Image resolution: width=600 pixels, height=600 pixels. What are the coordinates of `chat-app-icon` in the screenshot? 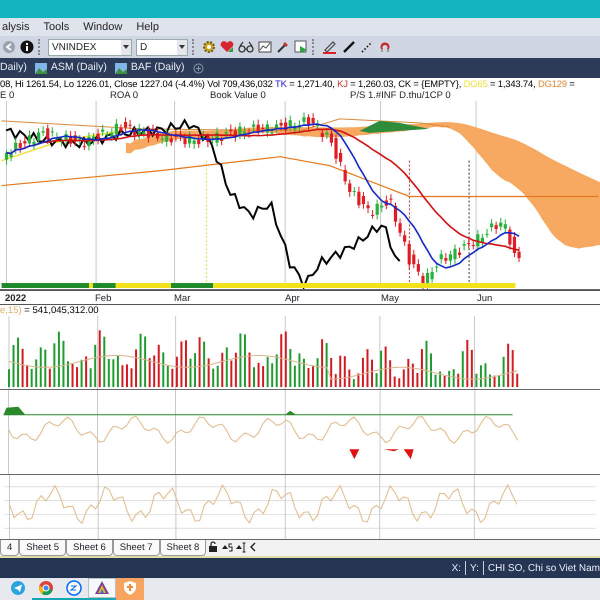 It's located at (74, 588).